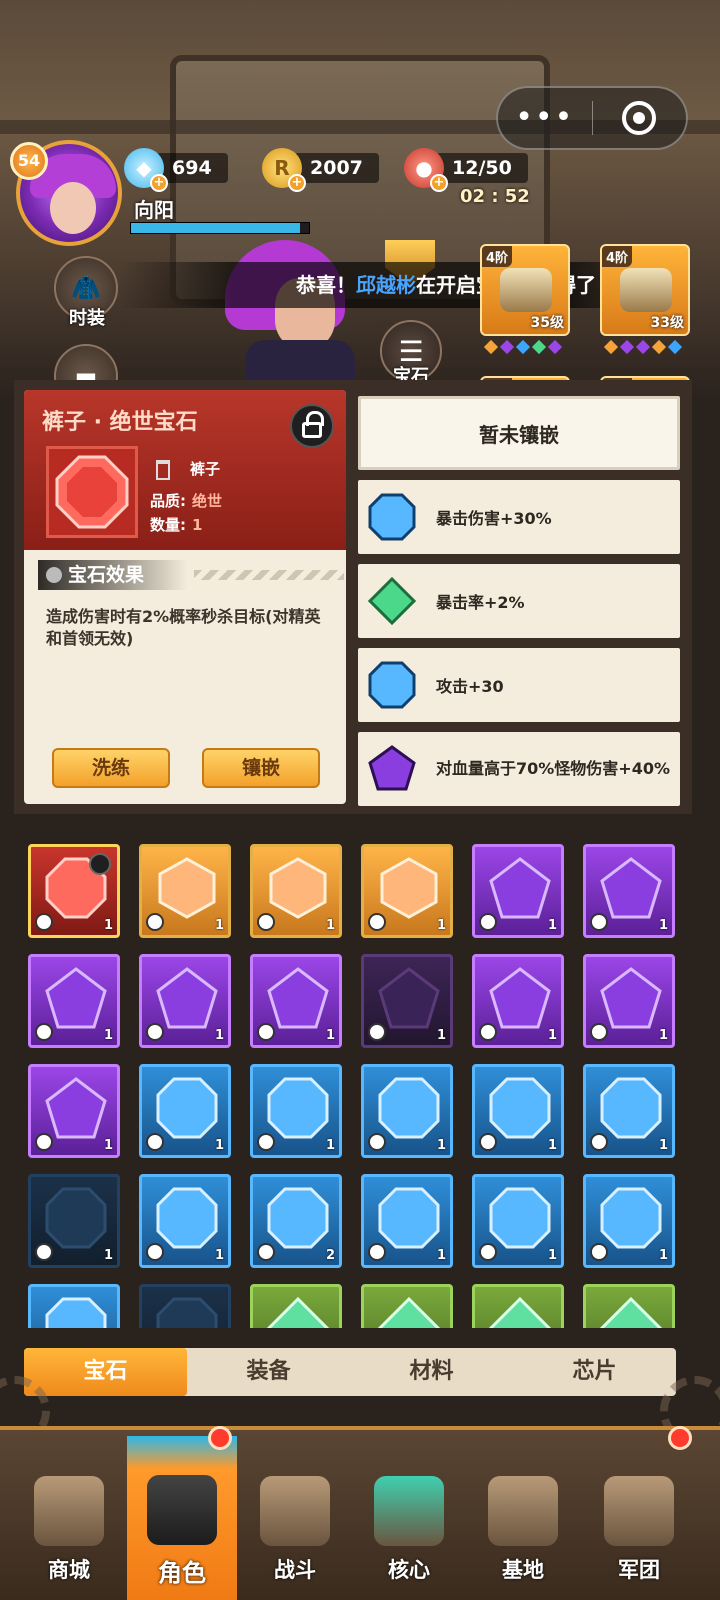  What do you see at coordinates (645, 290) in the screenshot?
I see `equip-slot-gloves: 4阶 33级` at bounding box center [645, 290].